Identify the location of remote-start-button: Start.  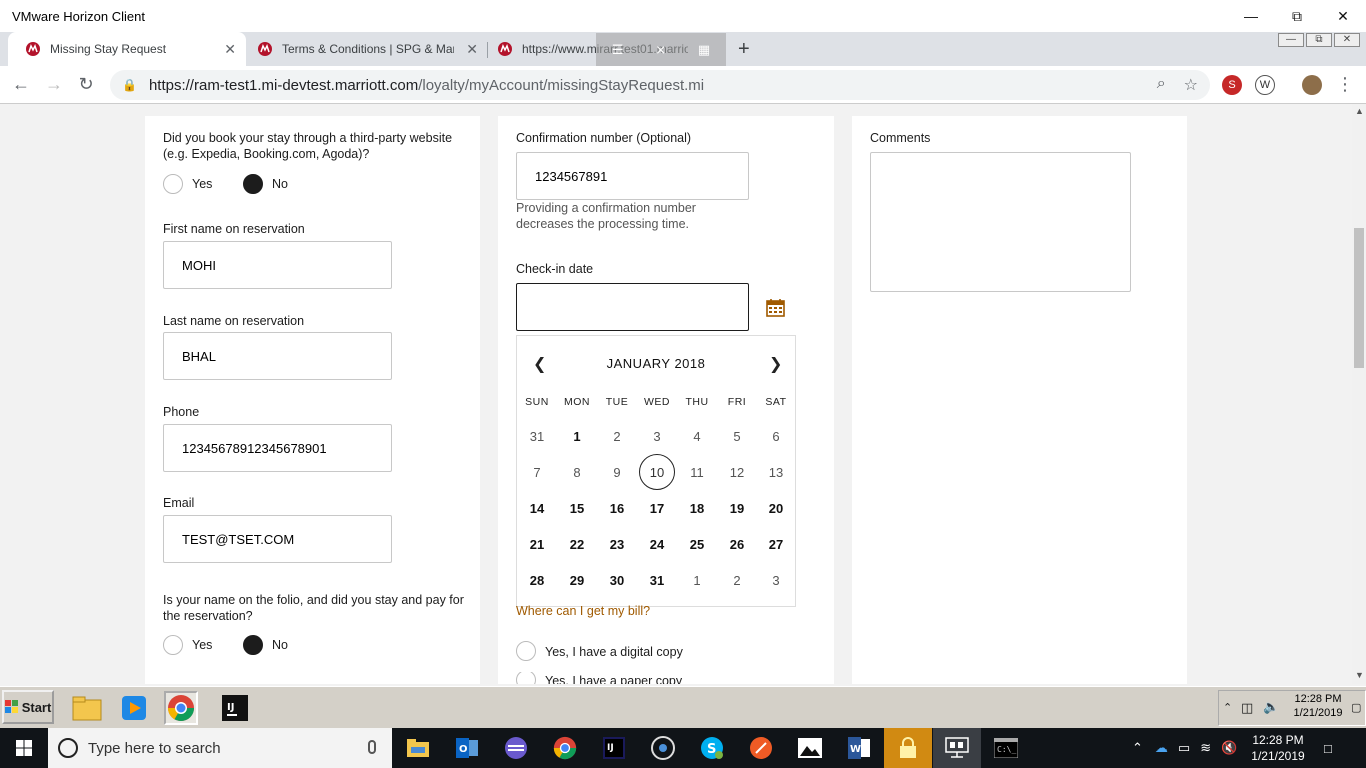
(28, 707).